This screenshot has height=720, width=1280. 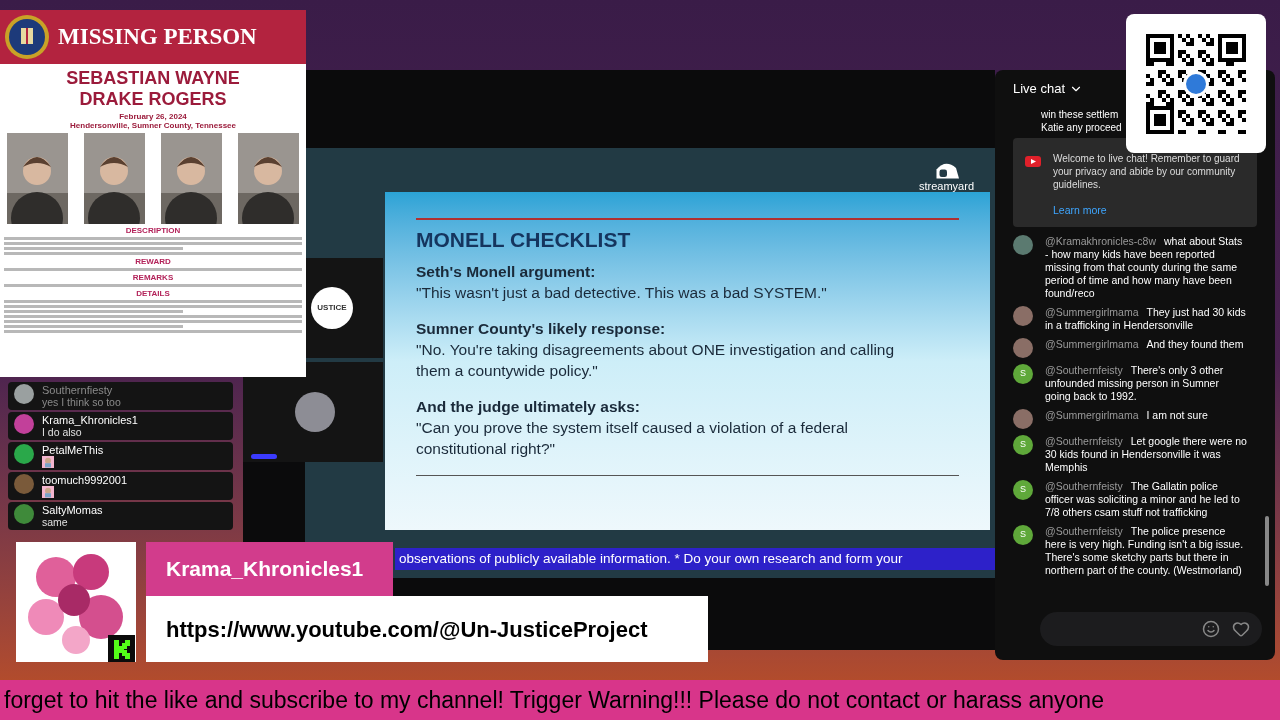 I want to click on kick-logo-icon, so click(x=121, y=648).